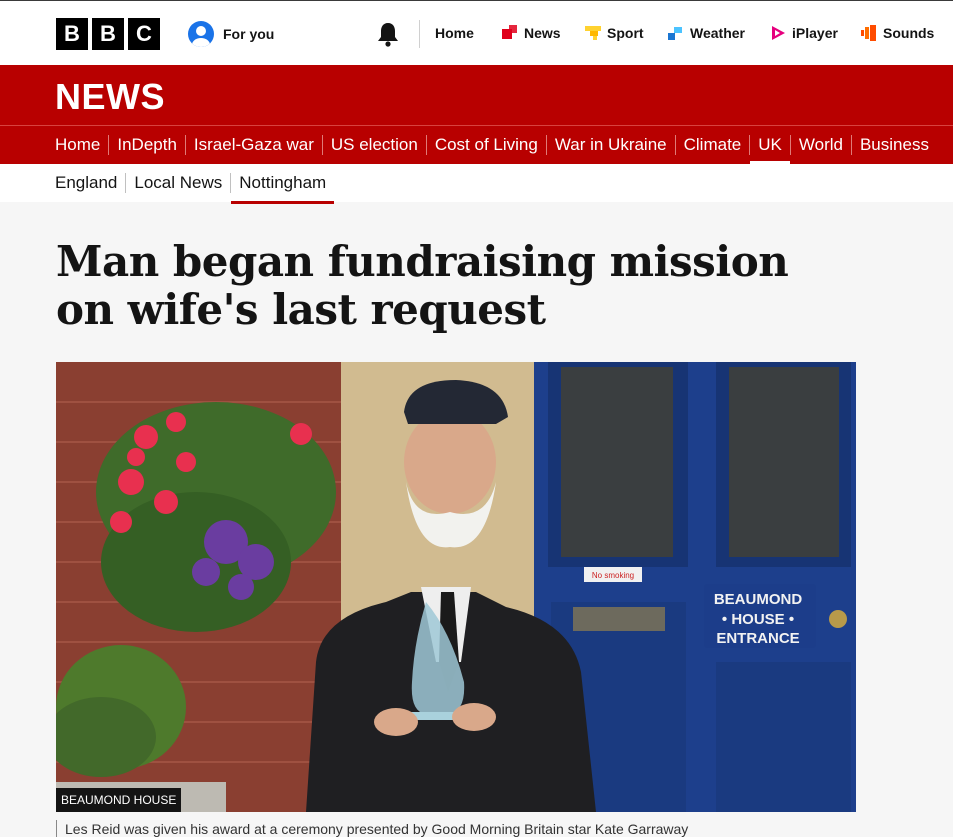  What do you see at coordinates (81, 145) in the screenshot?
I see `nav-item-home: Home` at bounding box center [81, 145].